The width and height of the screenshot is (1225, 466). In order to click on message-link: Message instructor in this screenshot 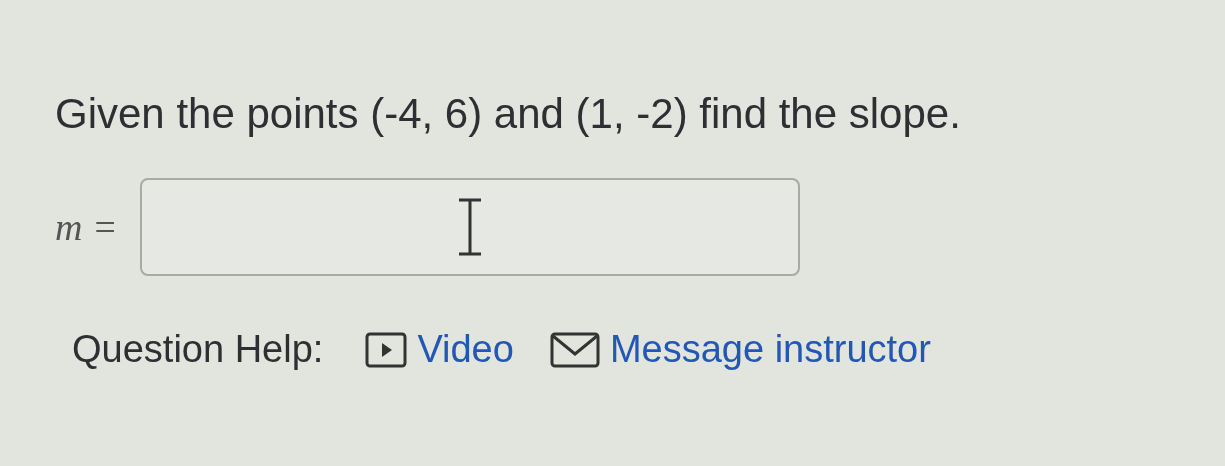, I will do `click(740, 349)`.